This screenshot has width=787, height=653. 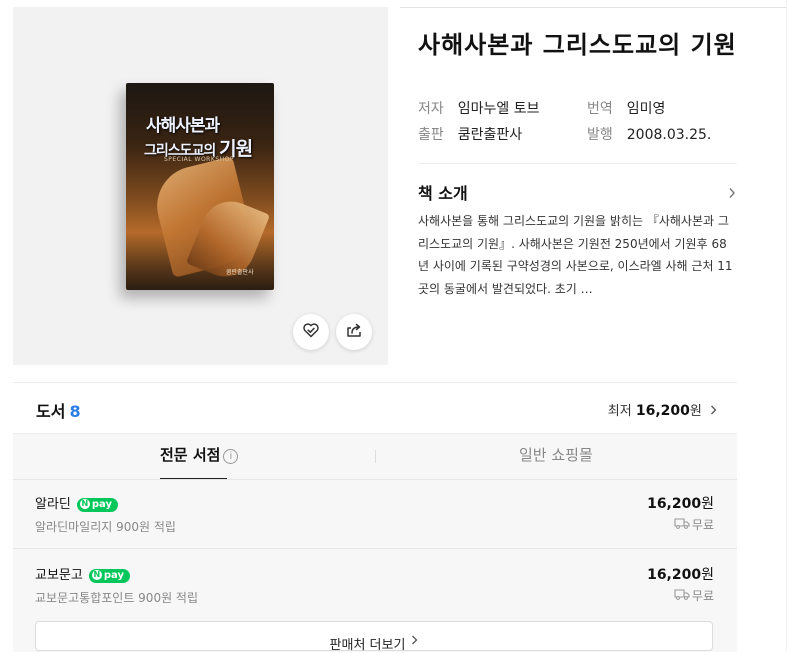 What do you see at coordinates (556, 454) in the screenshot?
I see `tab-general-mall: 일반 쇼핑몰` at bounding box center [556, 454].